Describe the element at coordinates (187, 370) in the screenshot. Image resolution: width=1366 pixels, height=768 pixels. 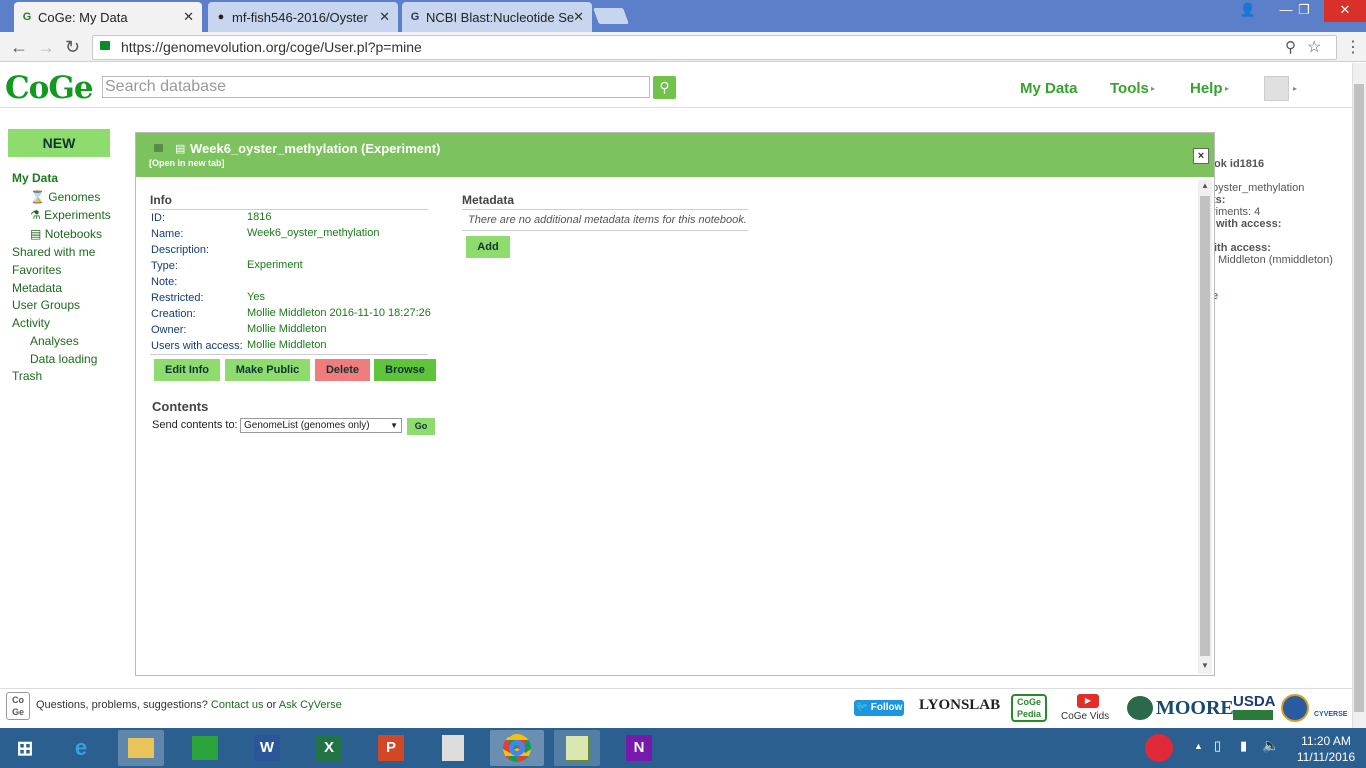
I see `edit-info-button: Edit Info` at that location.